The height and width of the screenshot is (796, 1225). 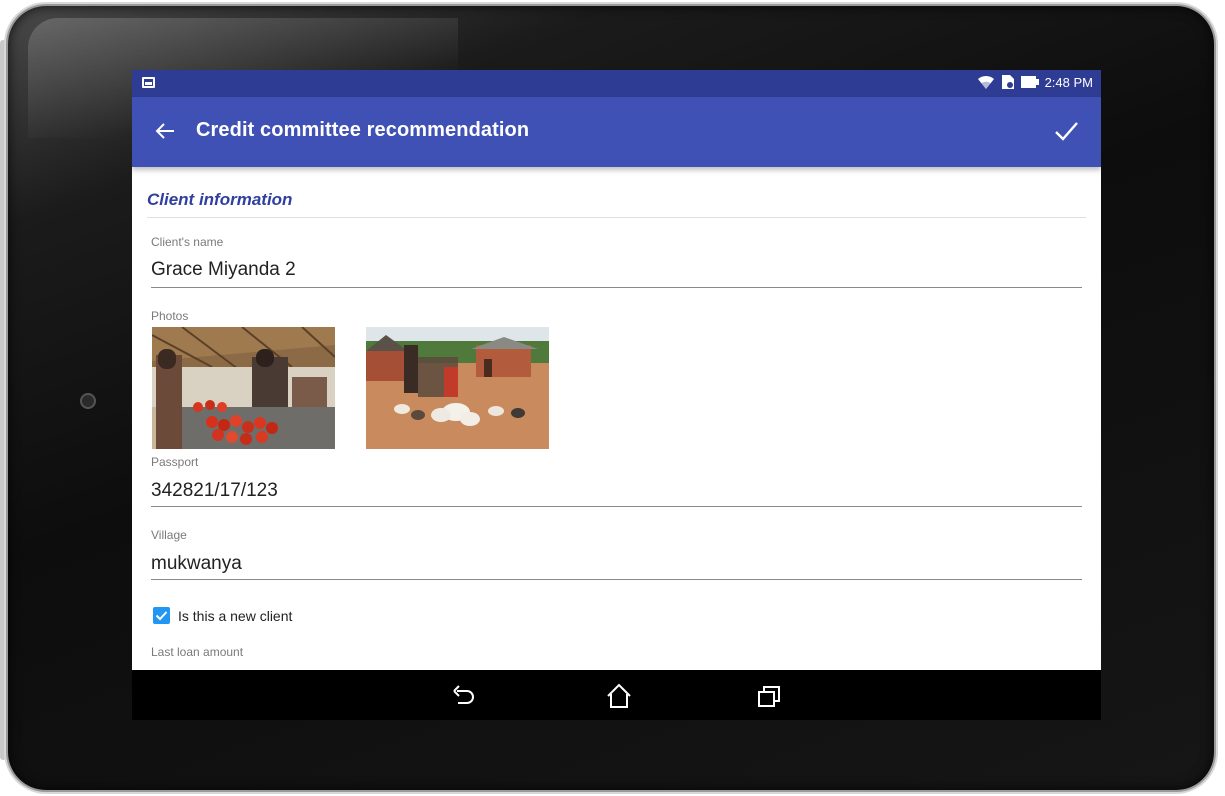 What do you see at coordinates (169, 535) in the screenshot?
I see `village-label: Village` at bounding box center [169, 535].